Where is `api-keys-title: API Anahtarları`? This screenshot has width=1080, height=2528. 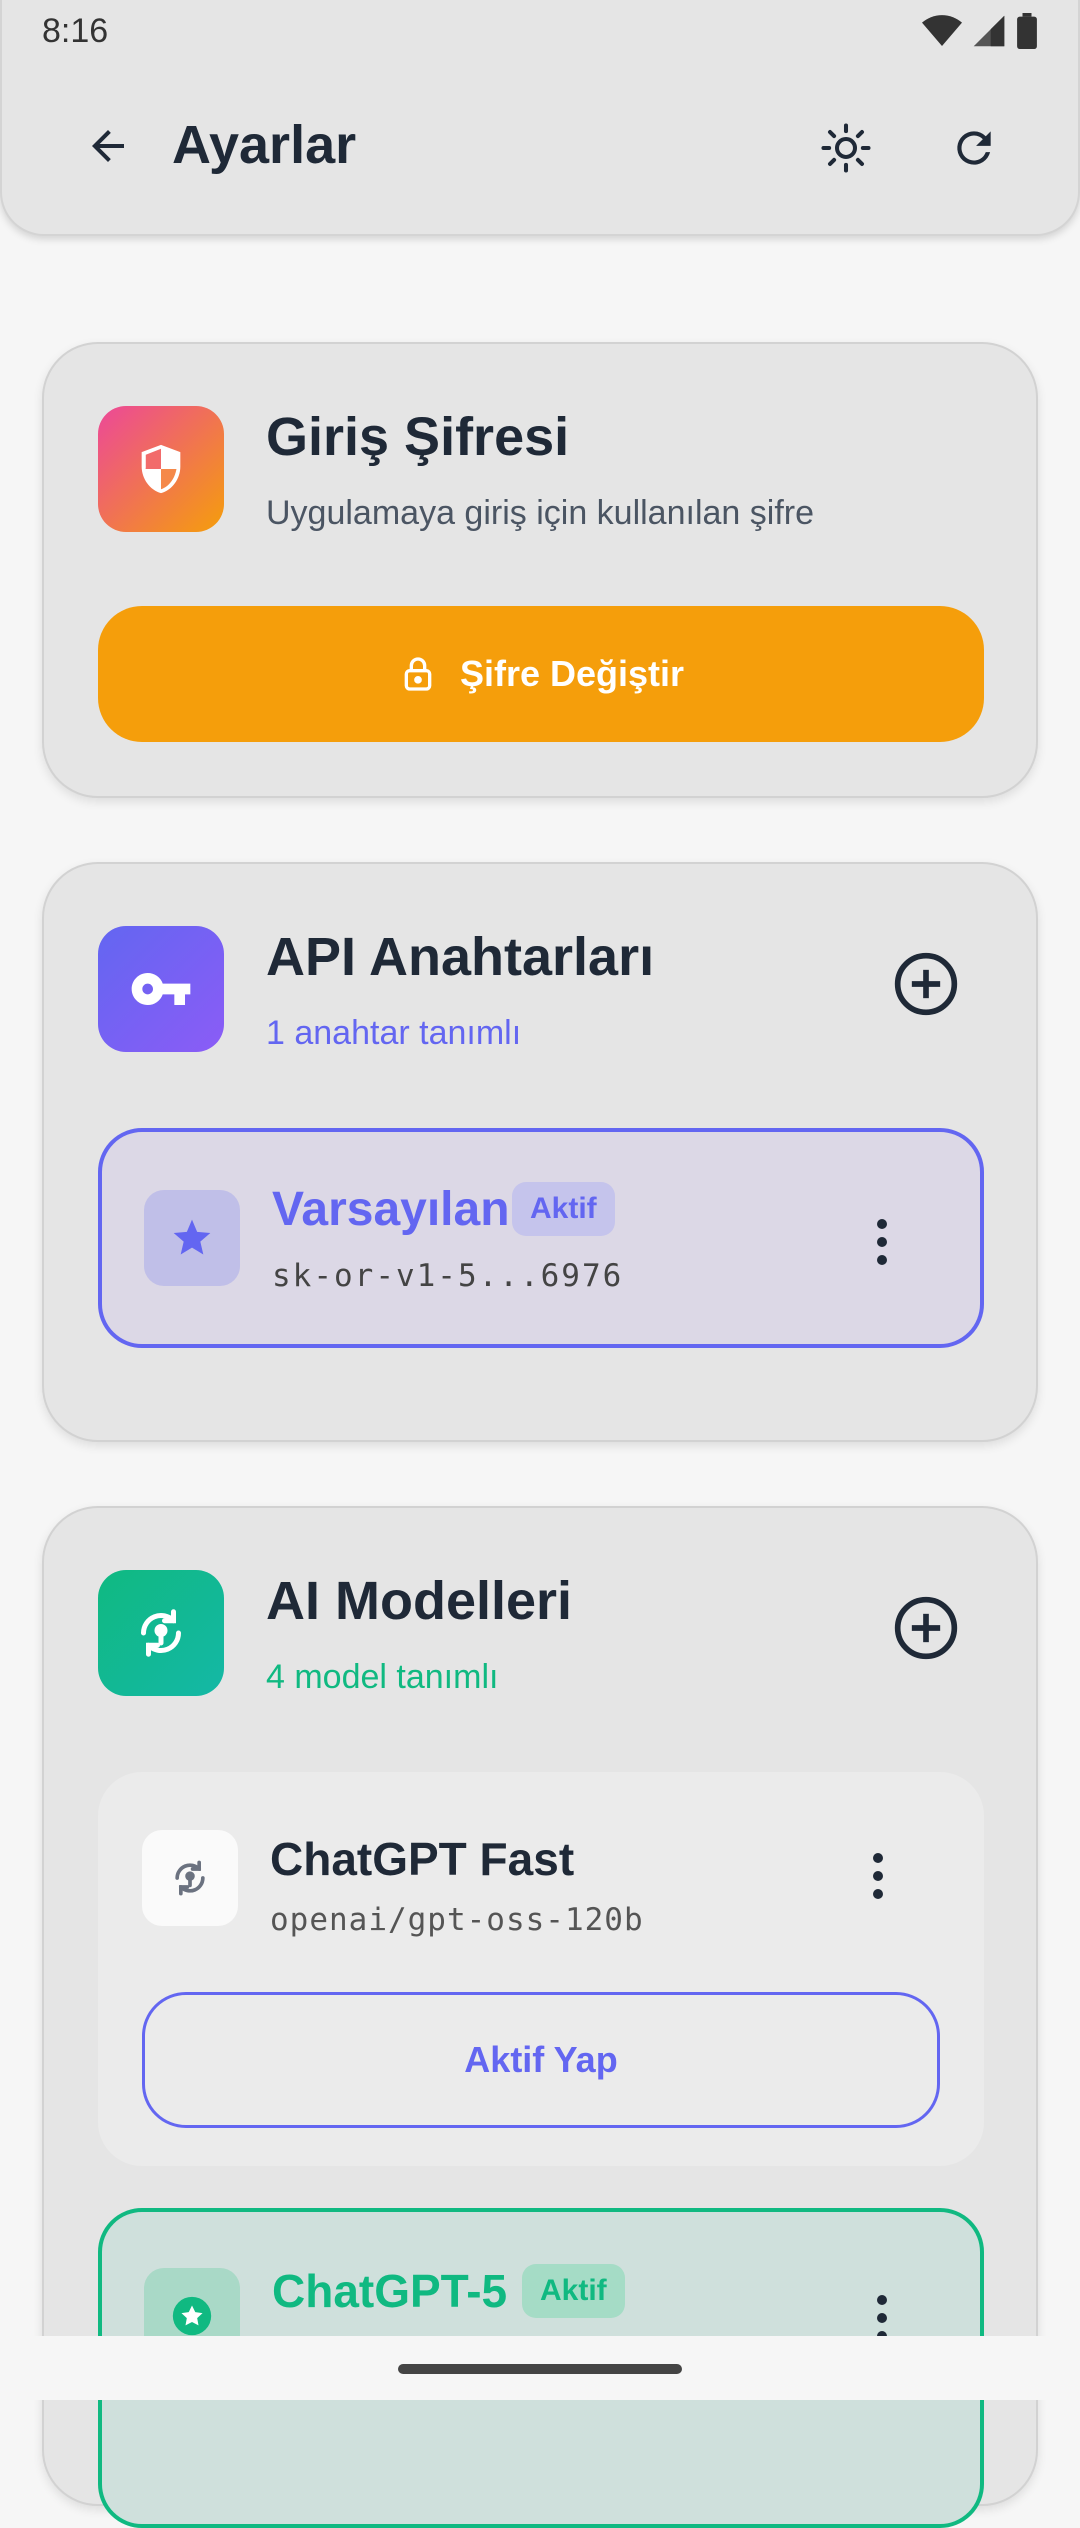 api-keys-title: API Anahtarları is located at coordinates (460, 957).